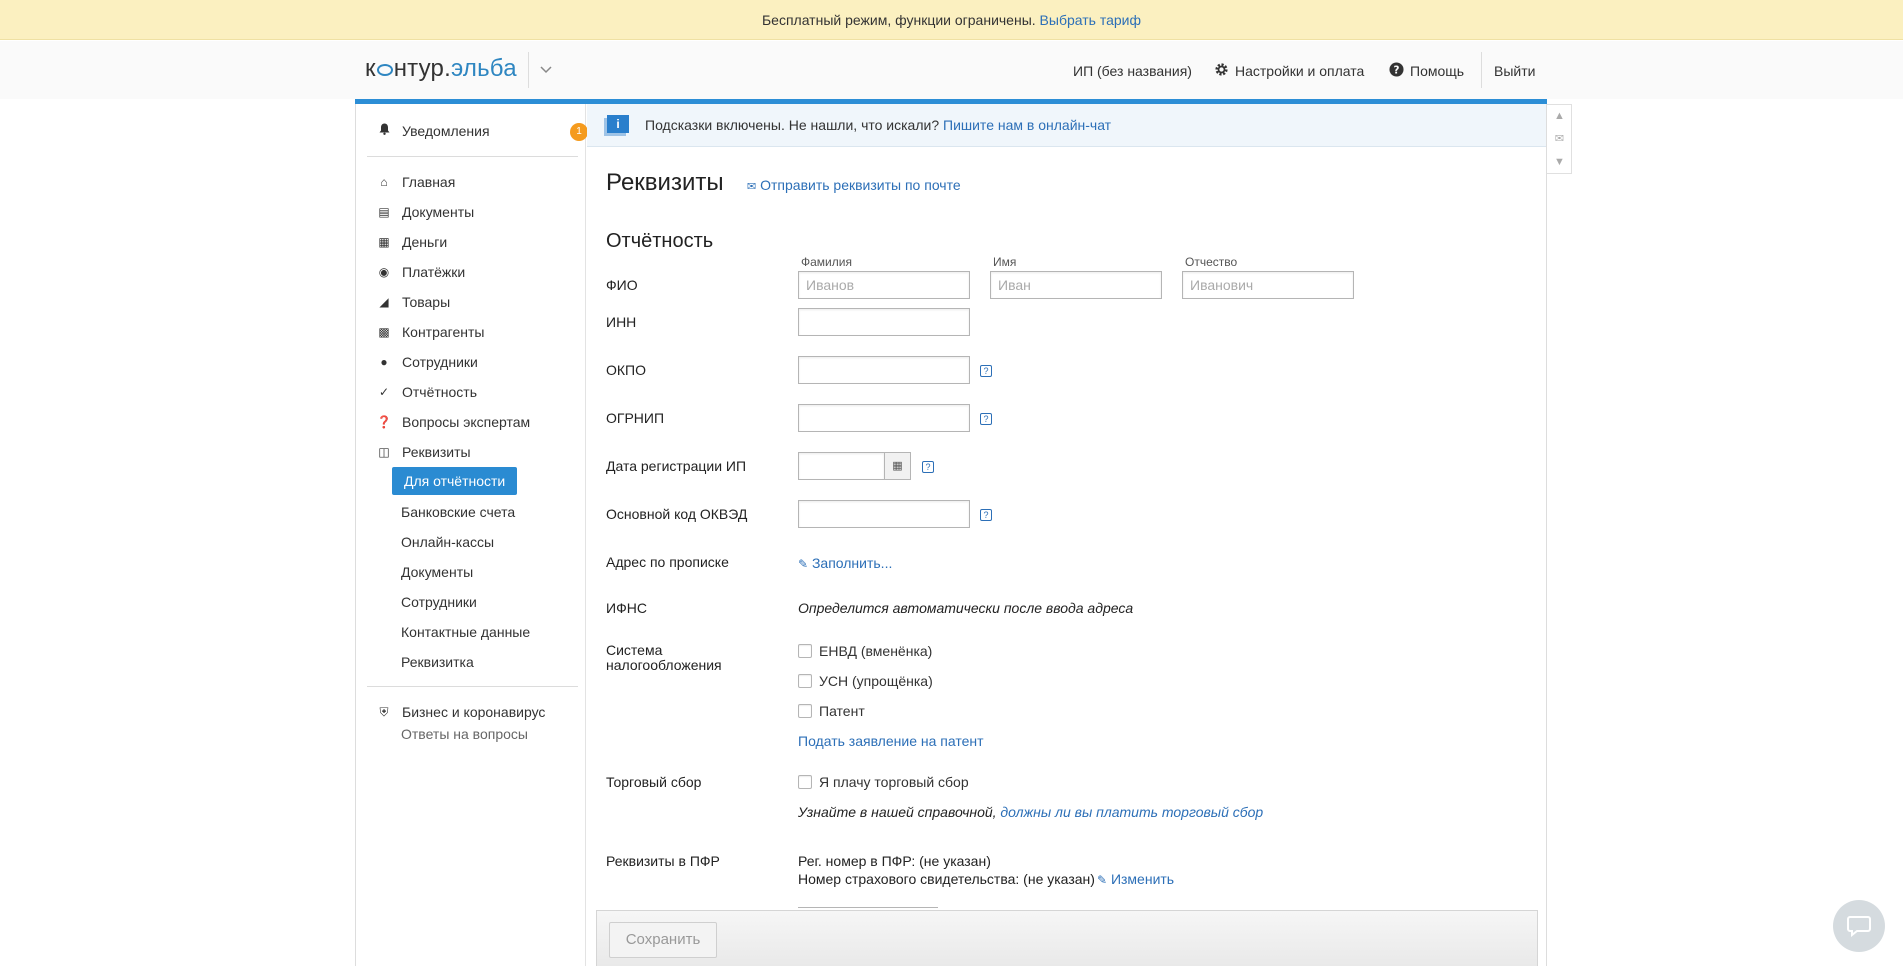 This screenshot has height=966, width=1903. Describe the element at coordinates (429, 332) in the screenshot. I see `sidebar-item-contractors: ▩ Контрагенты` at that location.